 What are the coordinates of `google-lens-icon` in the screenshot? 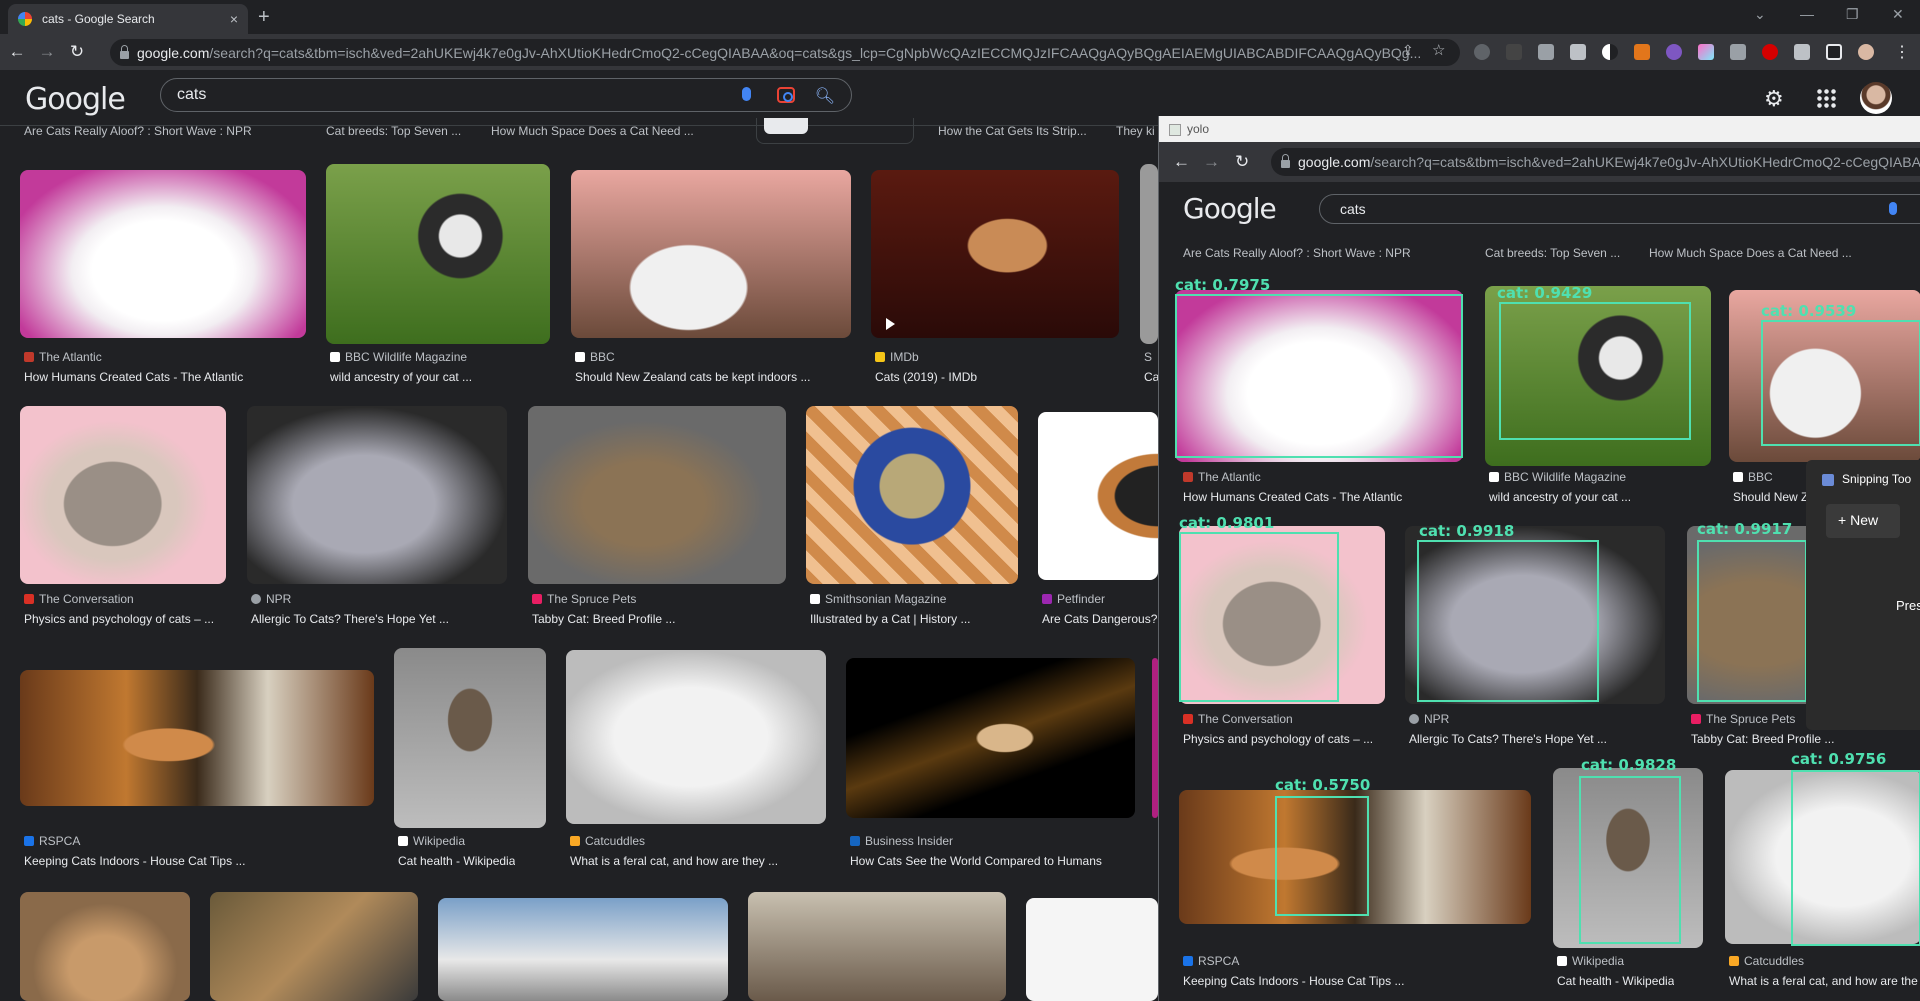 It's located at (786, 95).